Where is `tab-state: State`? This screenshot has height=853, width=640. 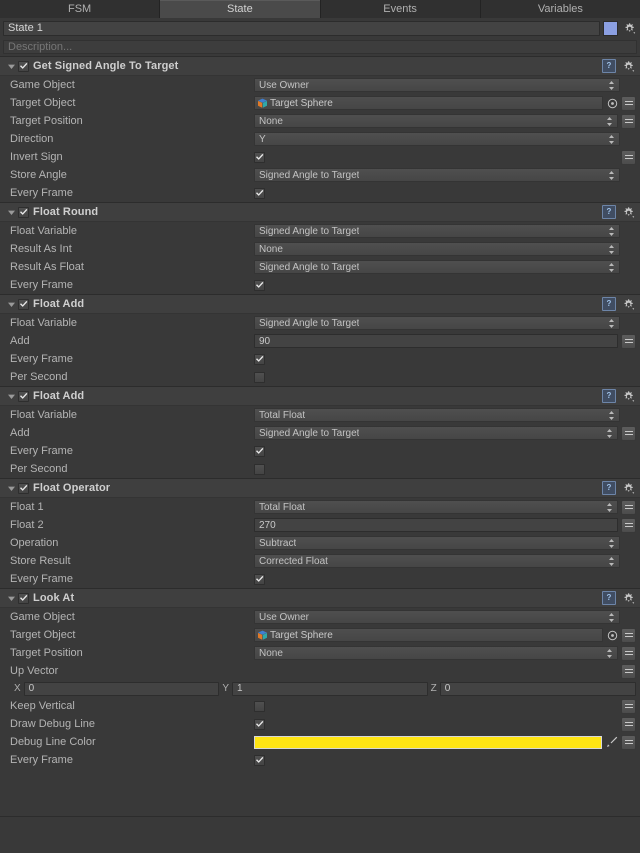 tab-state: State is located at coordinates (240, 9).